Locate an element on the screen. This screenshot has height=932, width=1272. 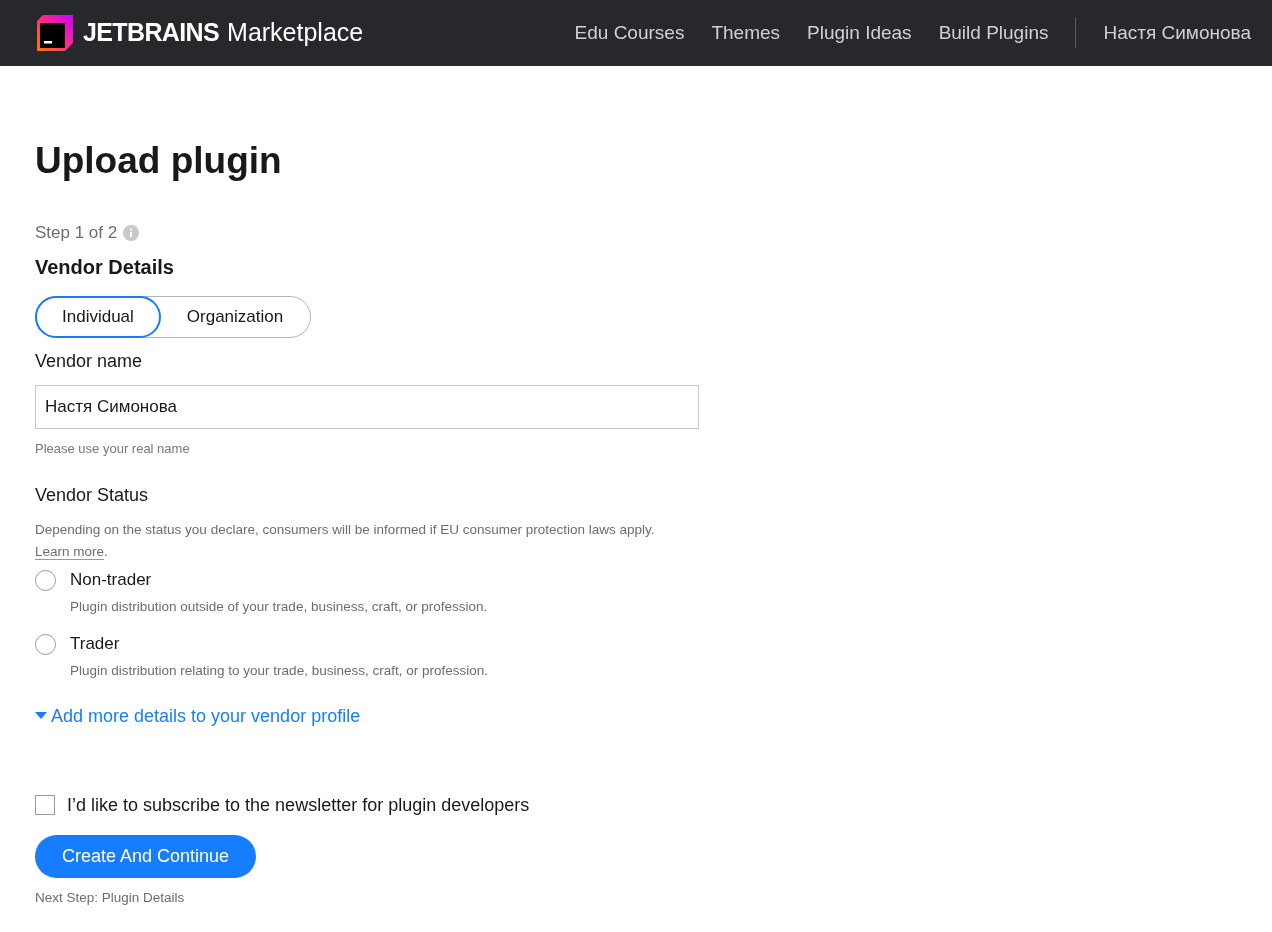
info-icon is located at coordinates (131, 233).